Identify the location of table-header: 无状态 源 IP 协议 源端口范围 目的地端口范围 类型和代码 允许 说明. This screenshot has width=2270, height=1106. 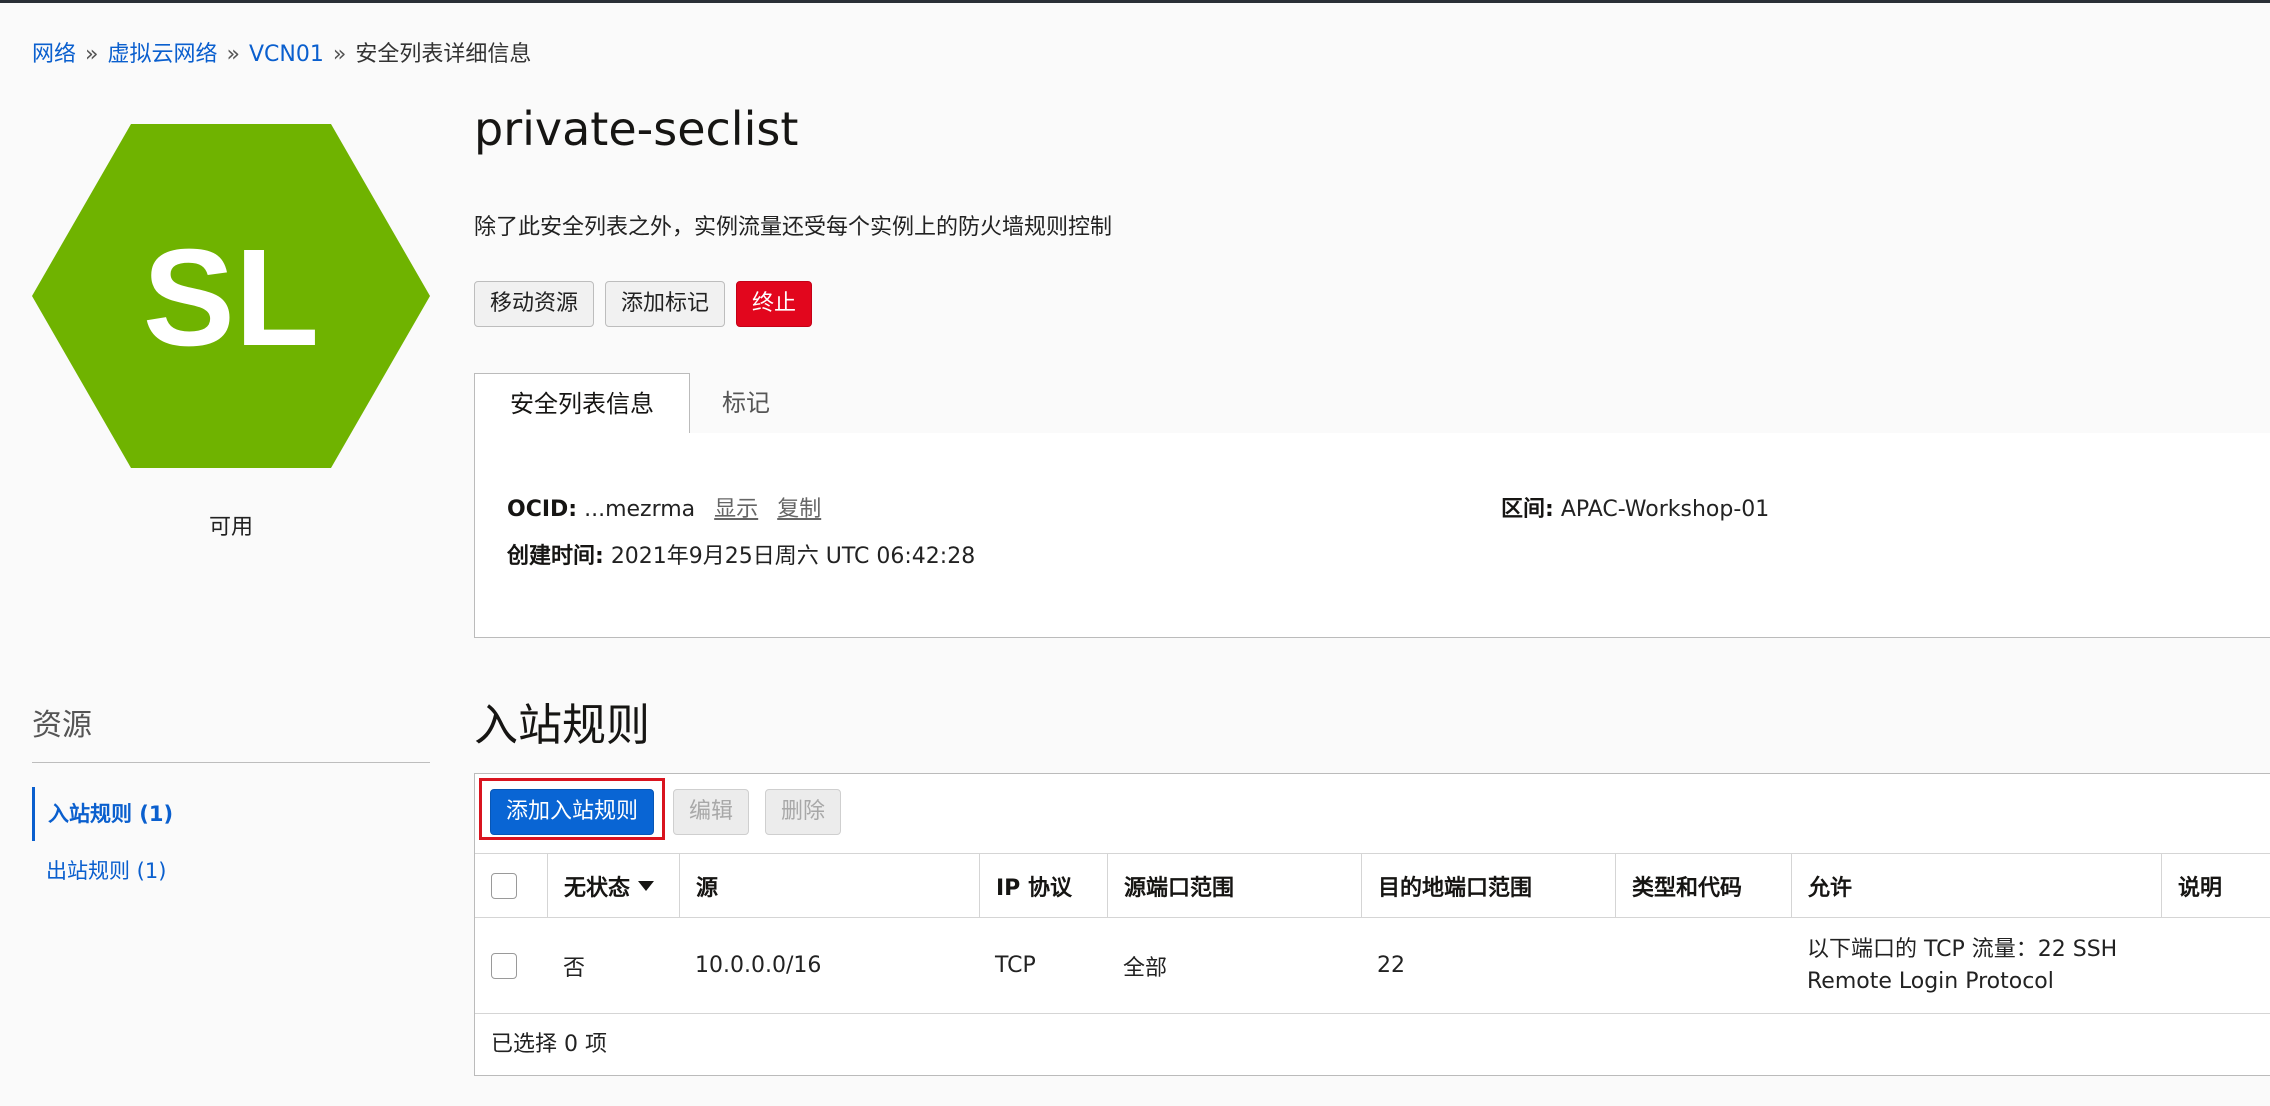
(1372, 886).